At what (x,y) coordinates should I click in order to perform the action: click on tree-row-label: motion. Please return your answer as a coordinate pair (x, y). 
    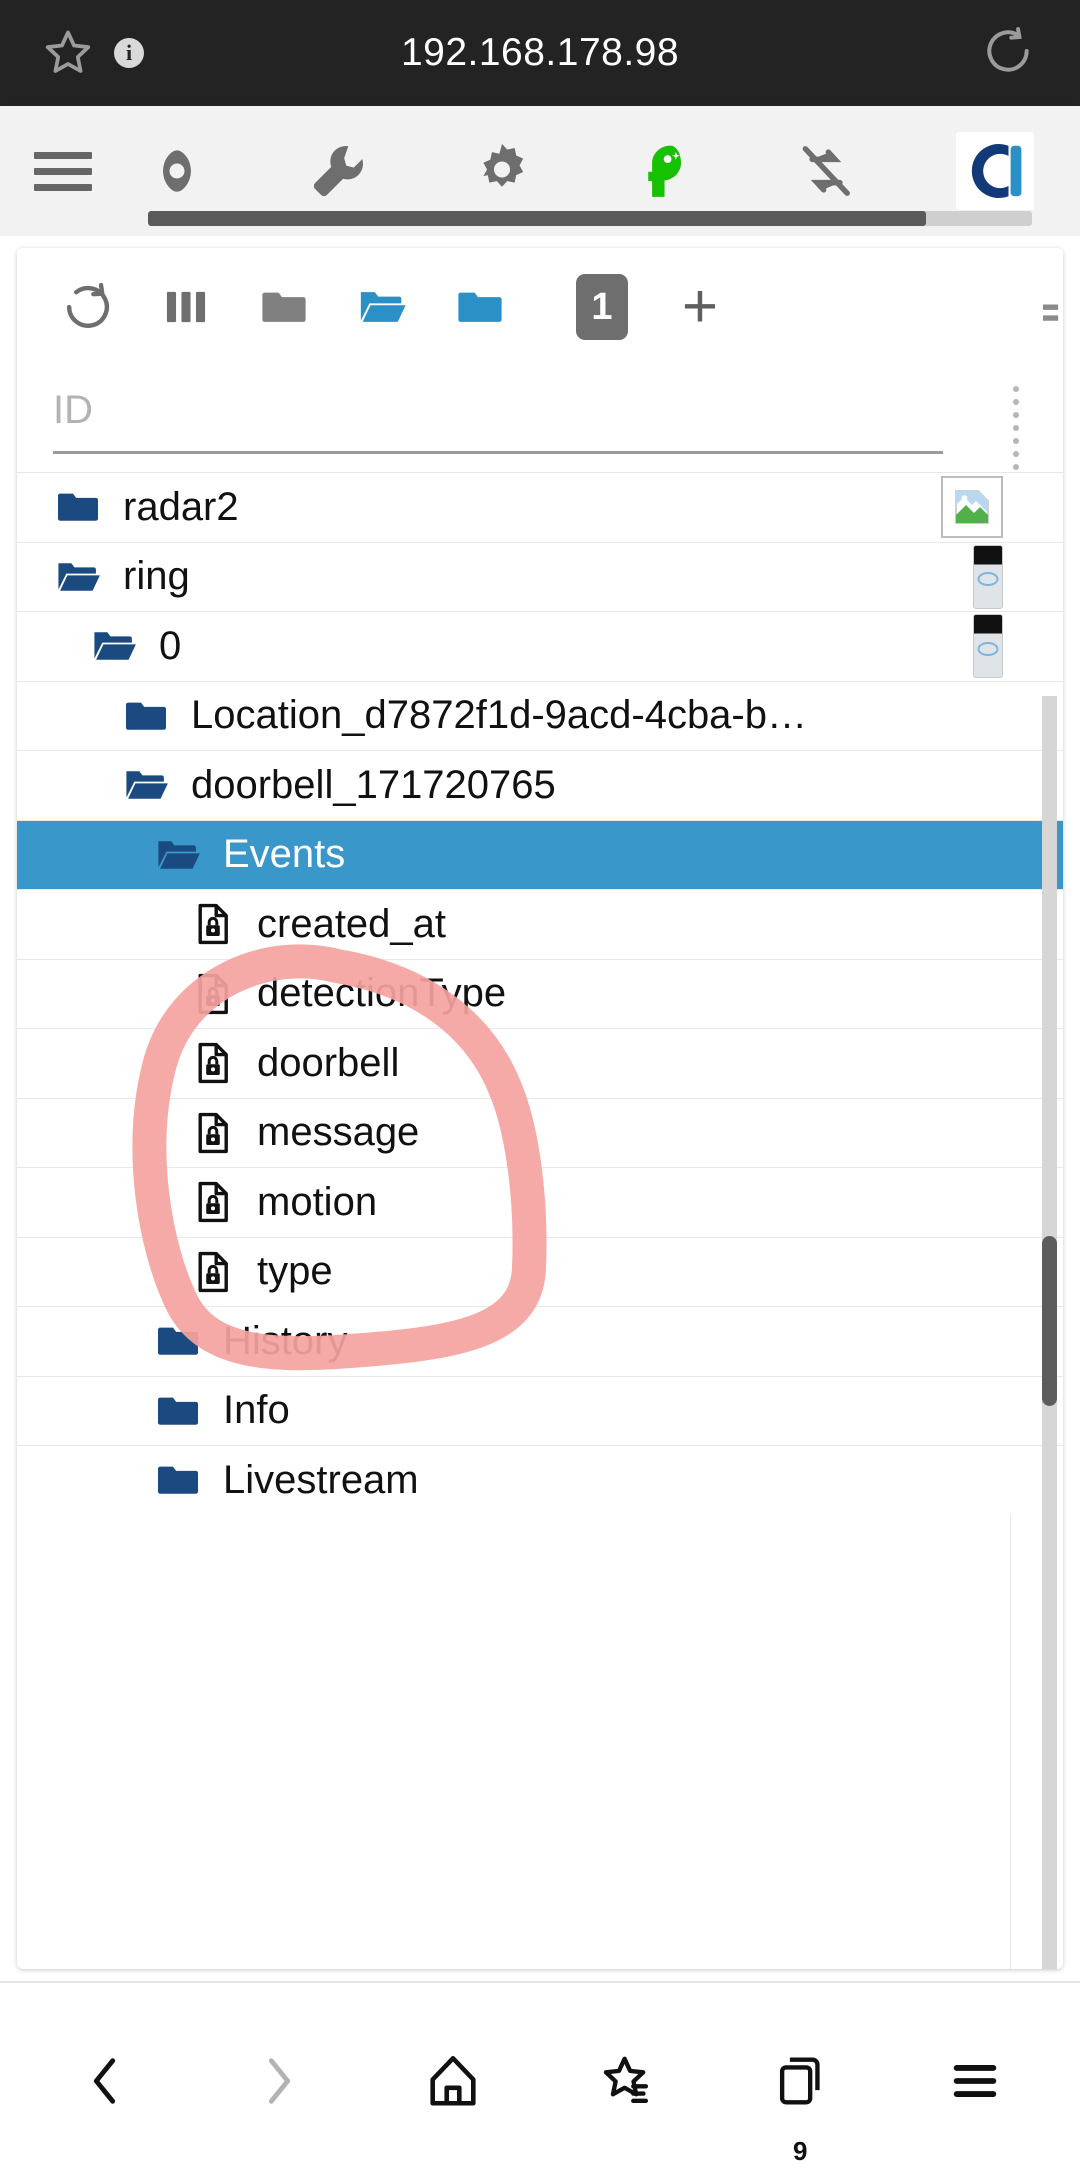
    Looking at the image, I should click on (317, 1201).